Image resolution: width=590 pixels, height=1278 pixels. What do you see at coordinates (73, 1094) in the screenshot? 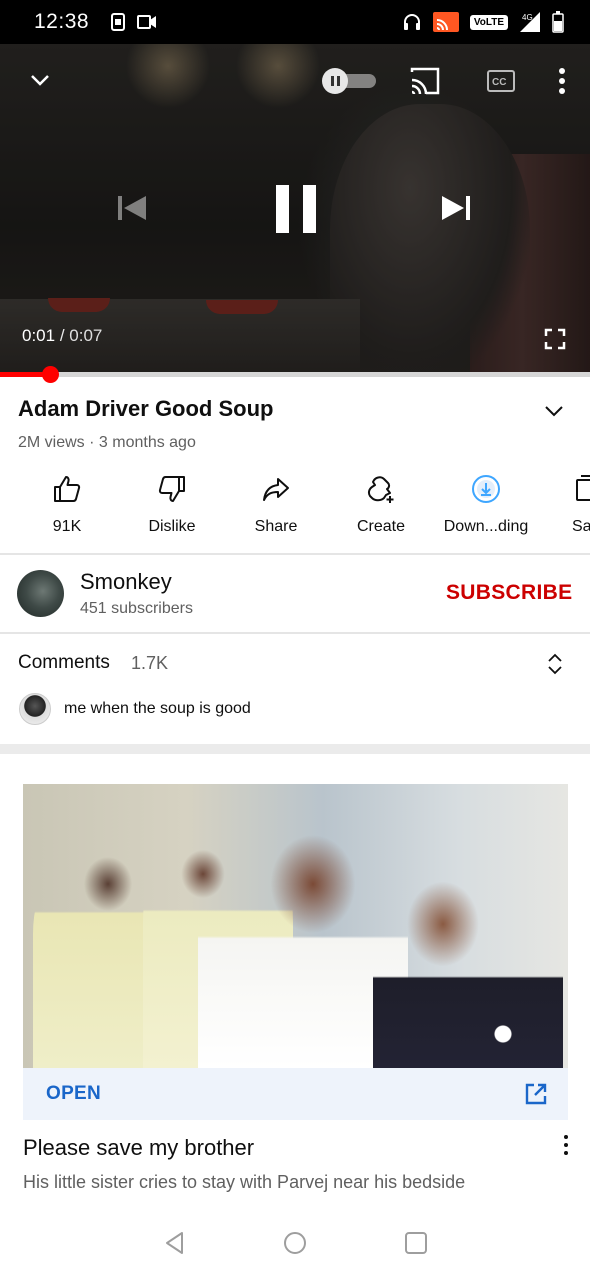
I see `ad-open-button: OPEN` at bounding box center [73, 1094].